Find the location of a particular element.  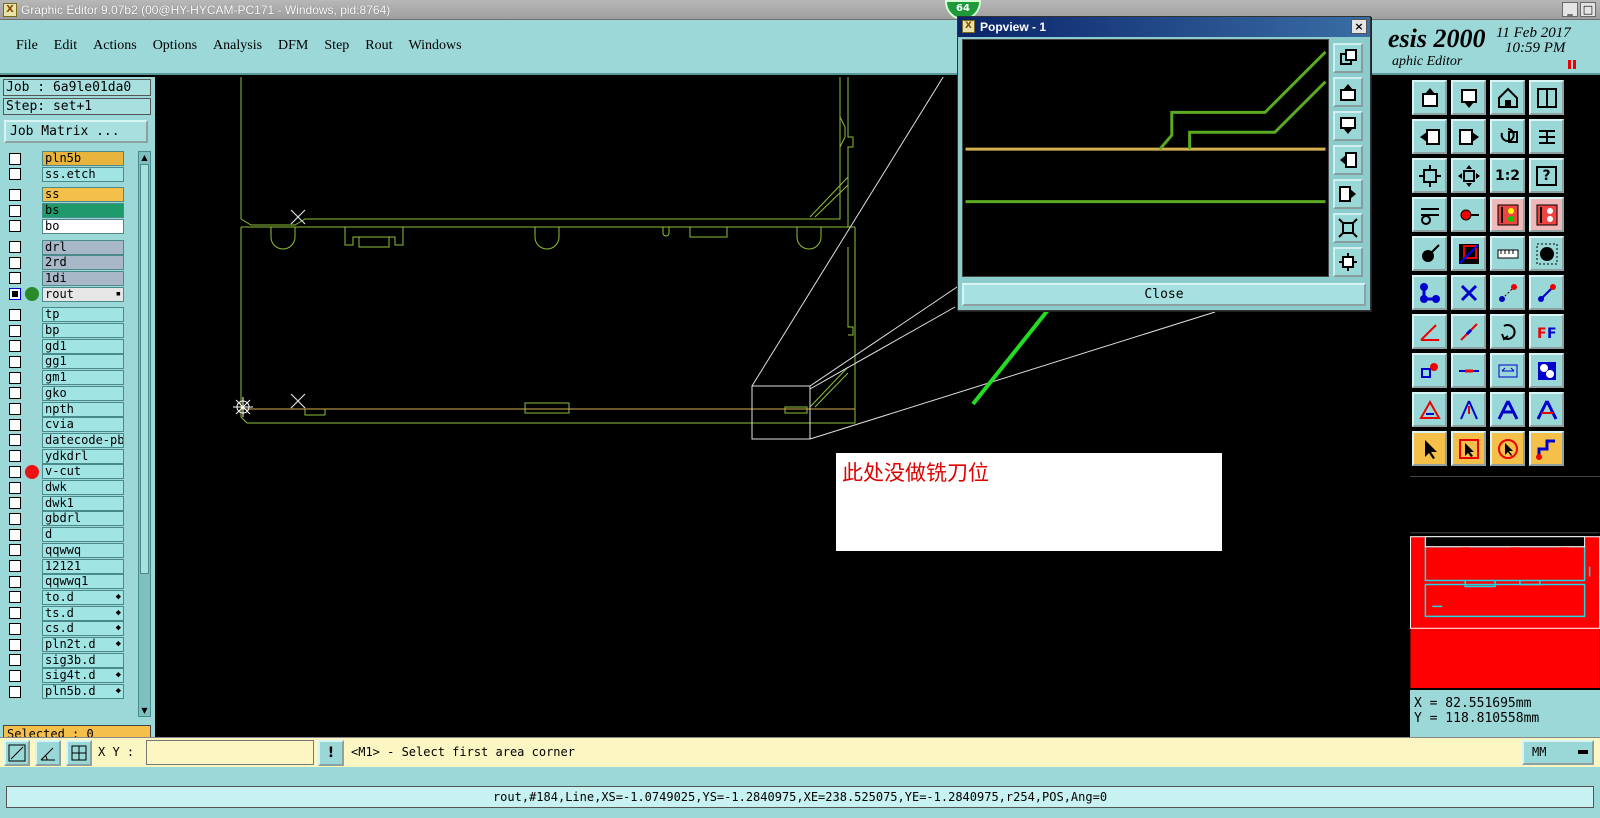

layer-row-gbdrl: gbdrl is located at coordinates (69, 519).